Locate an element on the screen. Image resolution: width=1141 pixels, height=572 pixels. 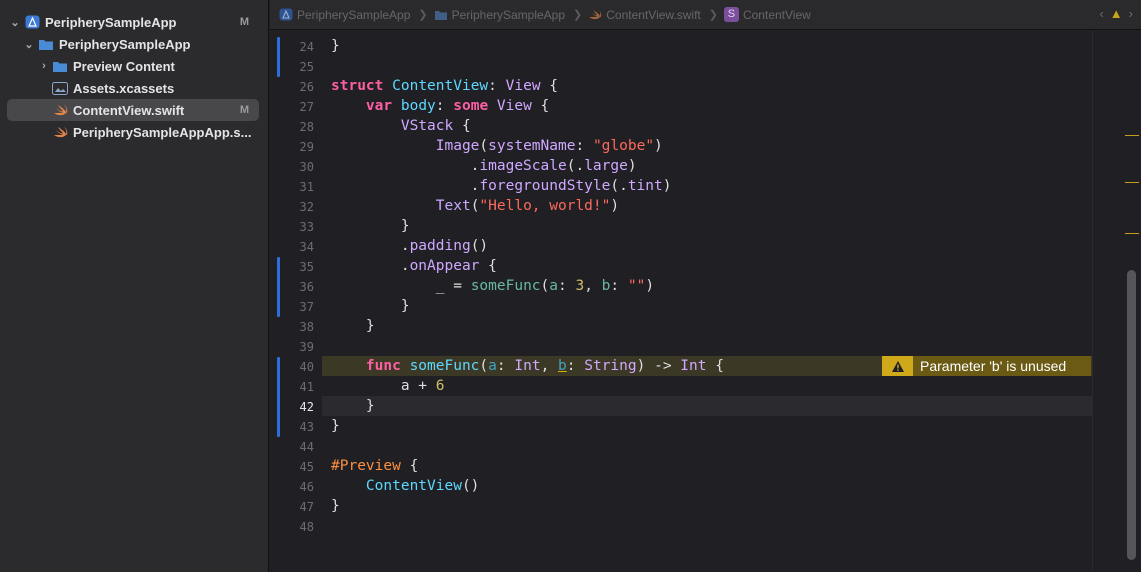
line-number: 27 is located at coordinates (306, 107).